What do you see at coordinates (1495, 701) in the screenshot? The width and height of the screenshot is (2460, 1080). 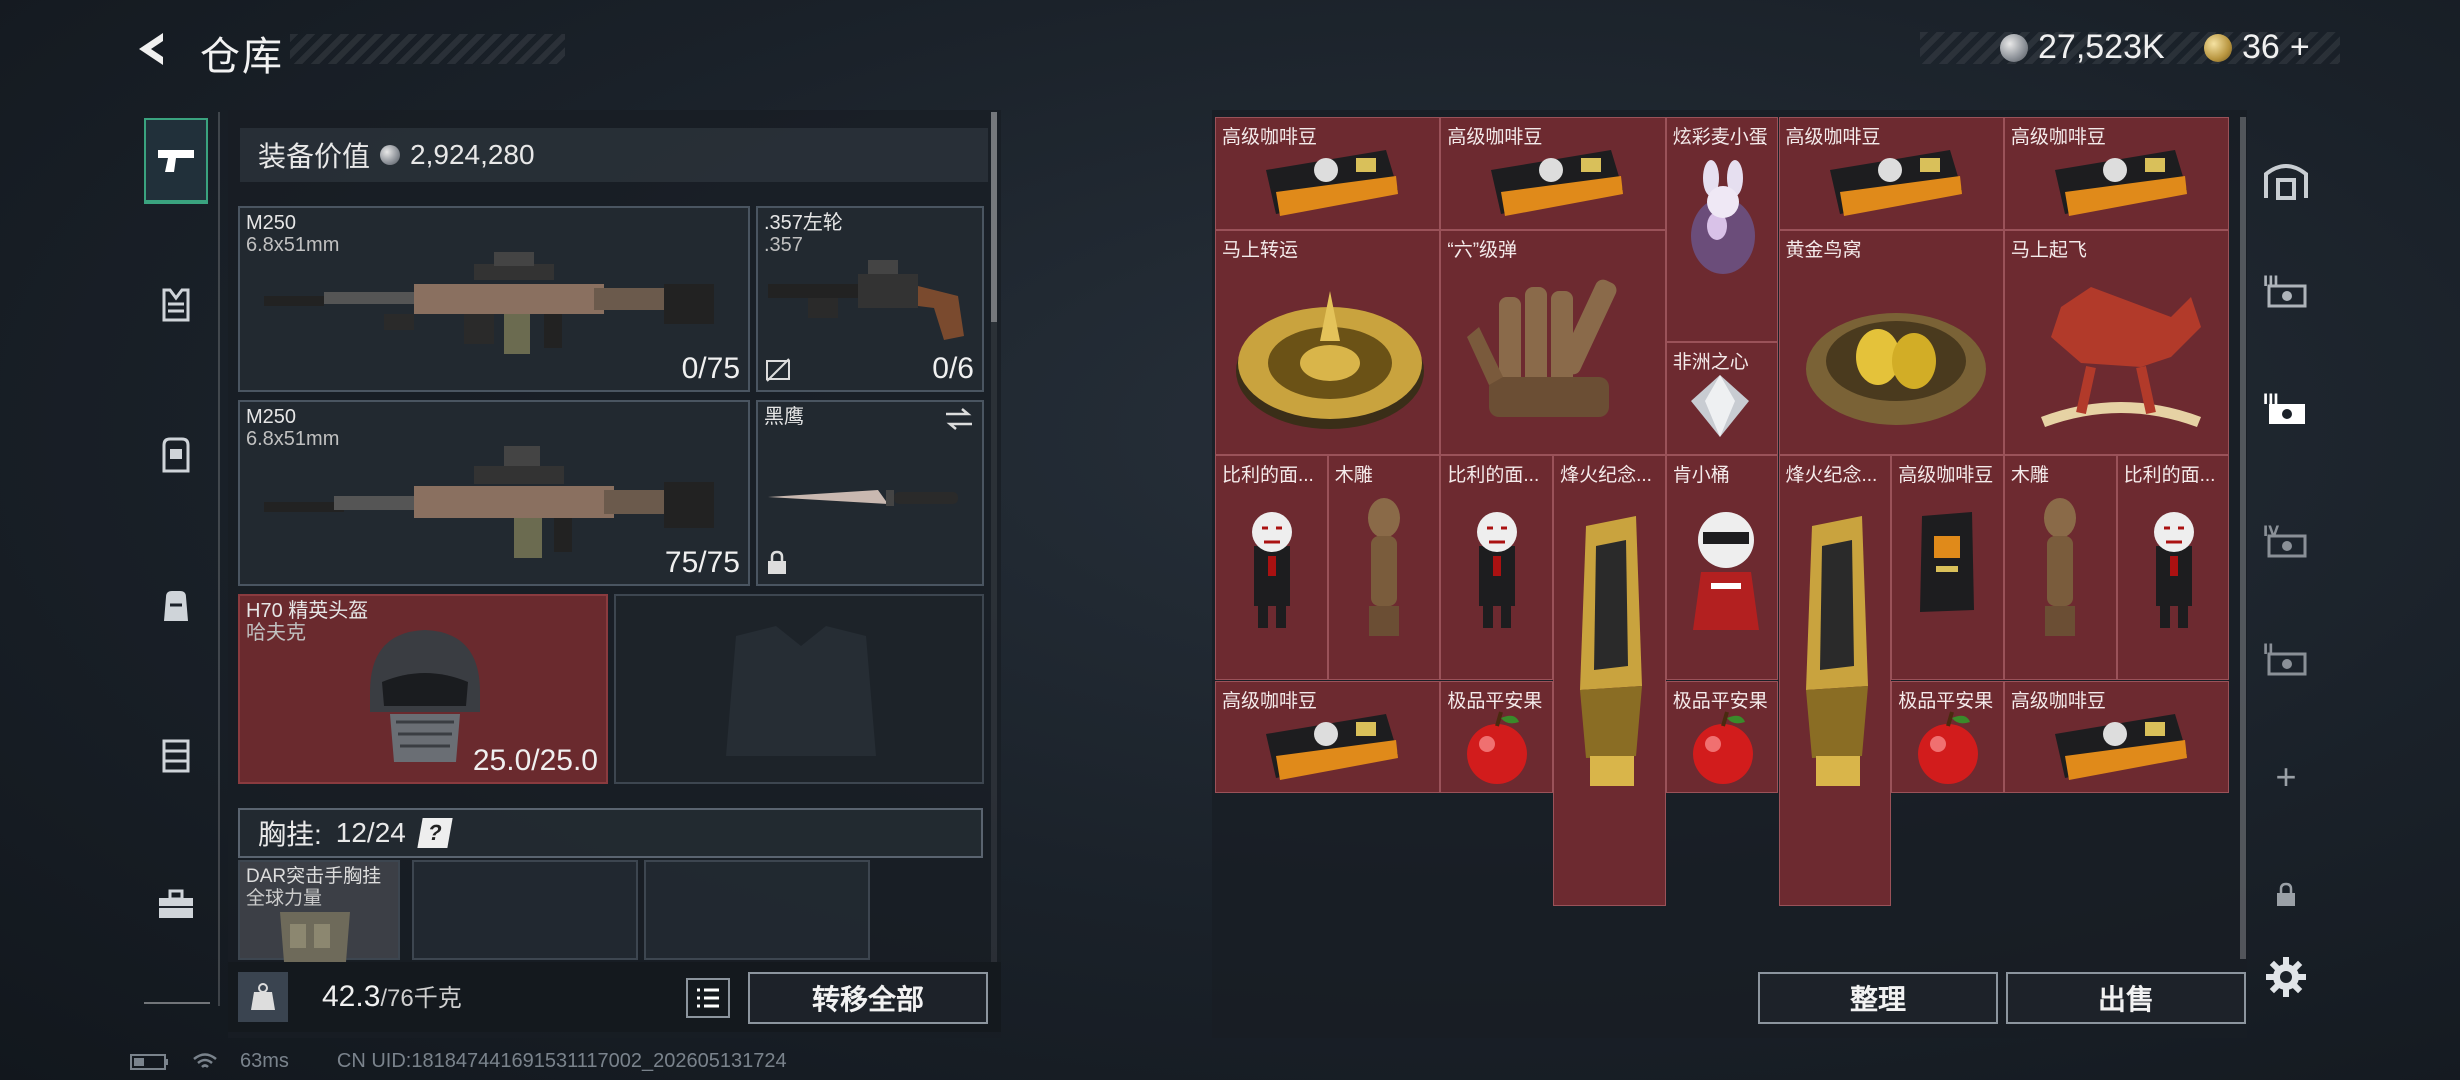 I see `storage-item-name: 极品平安果` at bounding box center [1495, 701].